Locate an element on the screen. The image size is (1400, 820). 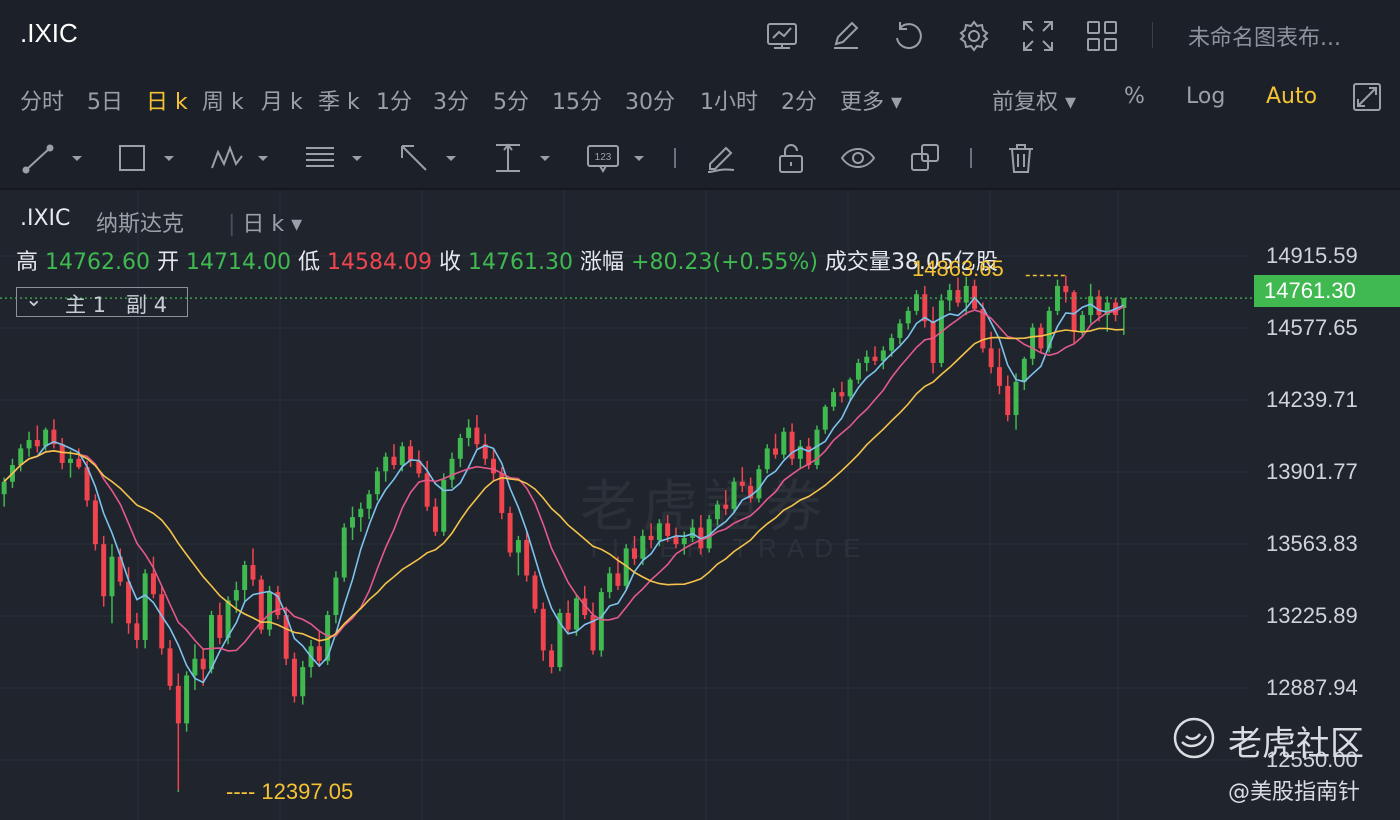
period-monthly: 月 k is located at coordinates (282, 100).